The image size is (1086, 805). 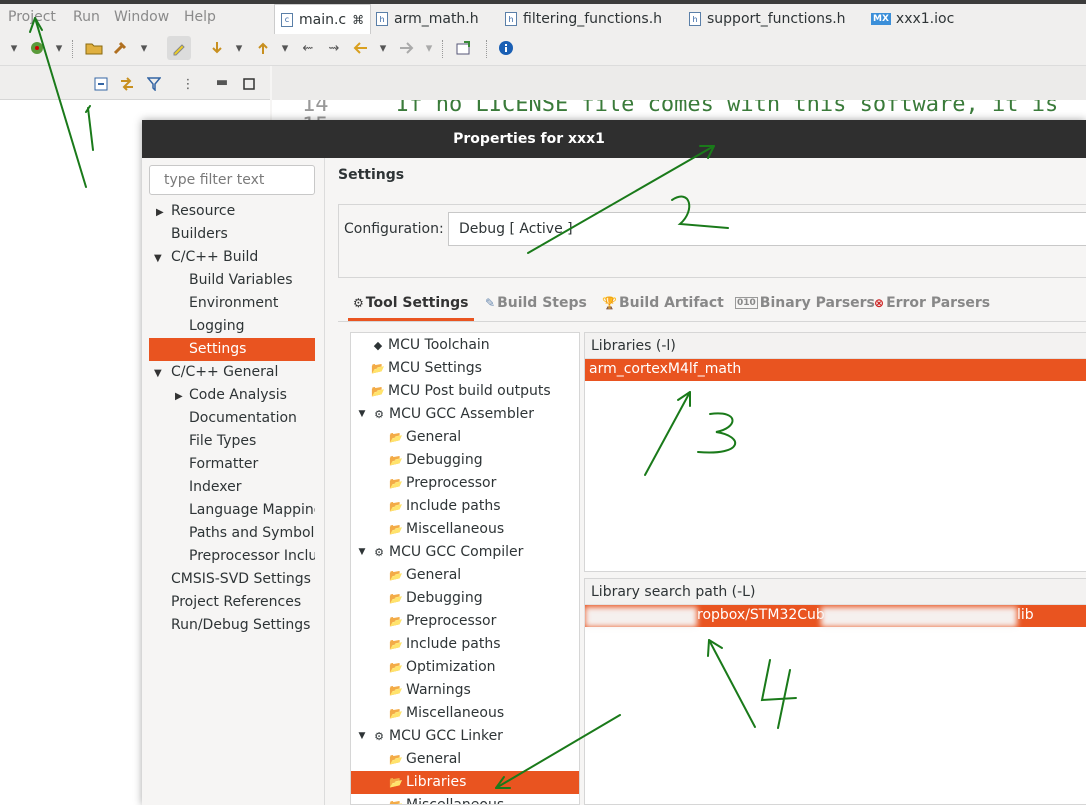 What do you see at coordinates (179, 48) in the screenshot?
I see `highlight-pen-icon` at bounding box center [179, 48].